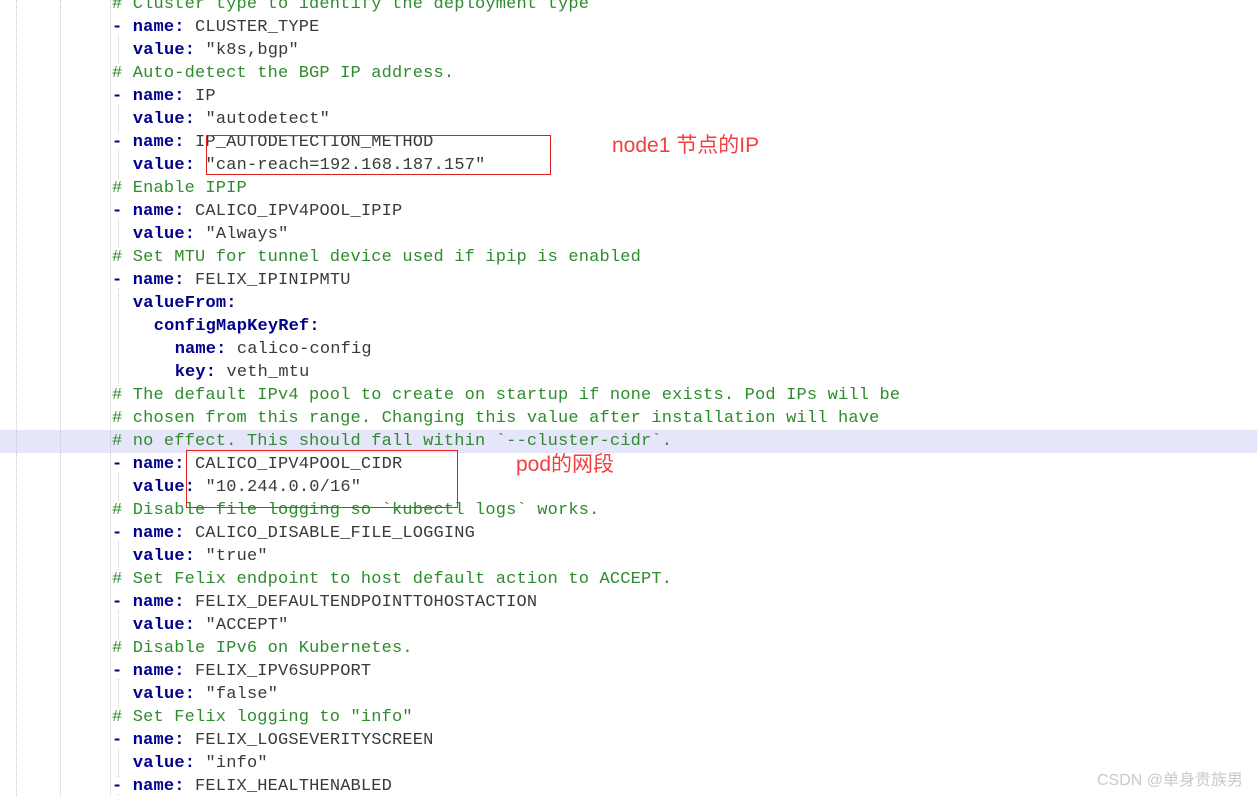  Describe the element at coordinates (298, 211) in the screenshot. I see `yaml-value: CALICO_IPV4POOL_IPIP` at that location.